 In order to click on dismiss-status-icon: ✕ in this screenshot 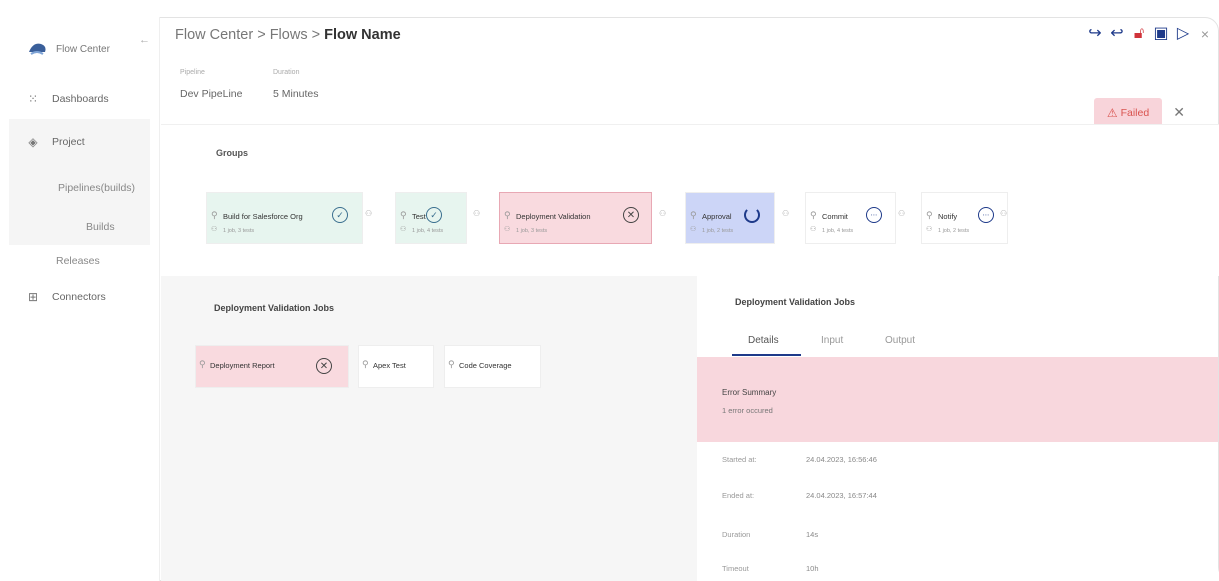, I will do `click(1179, 112)`.